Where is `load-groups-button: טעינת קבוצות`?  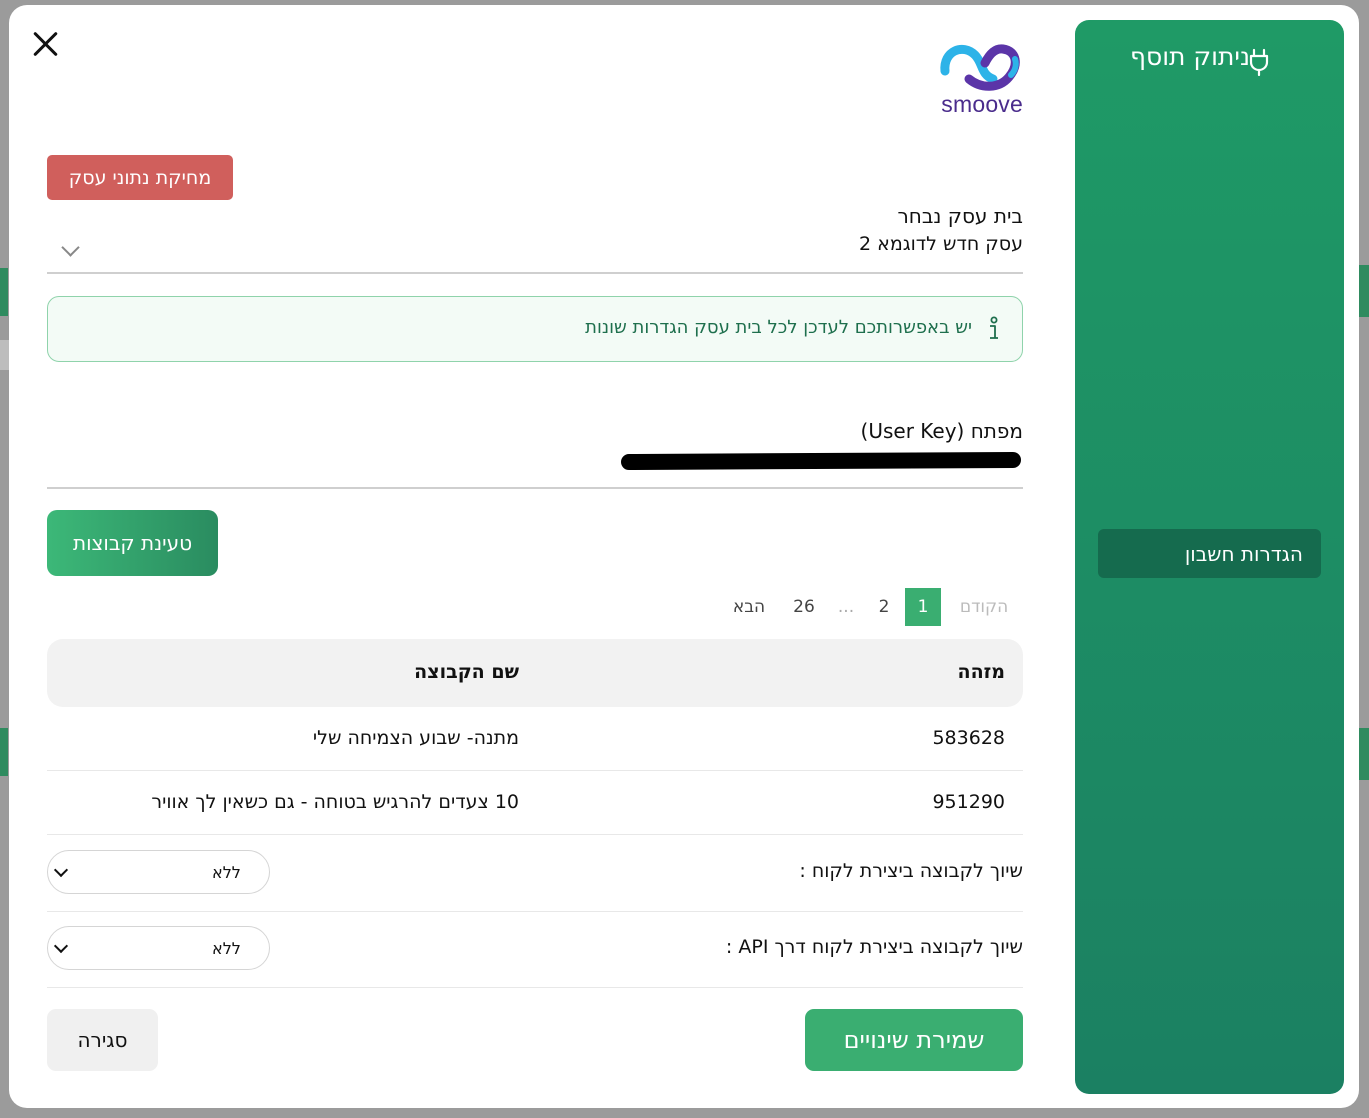 load-groups-button: טעינת קבוצות is located at coordinates (132, 543).